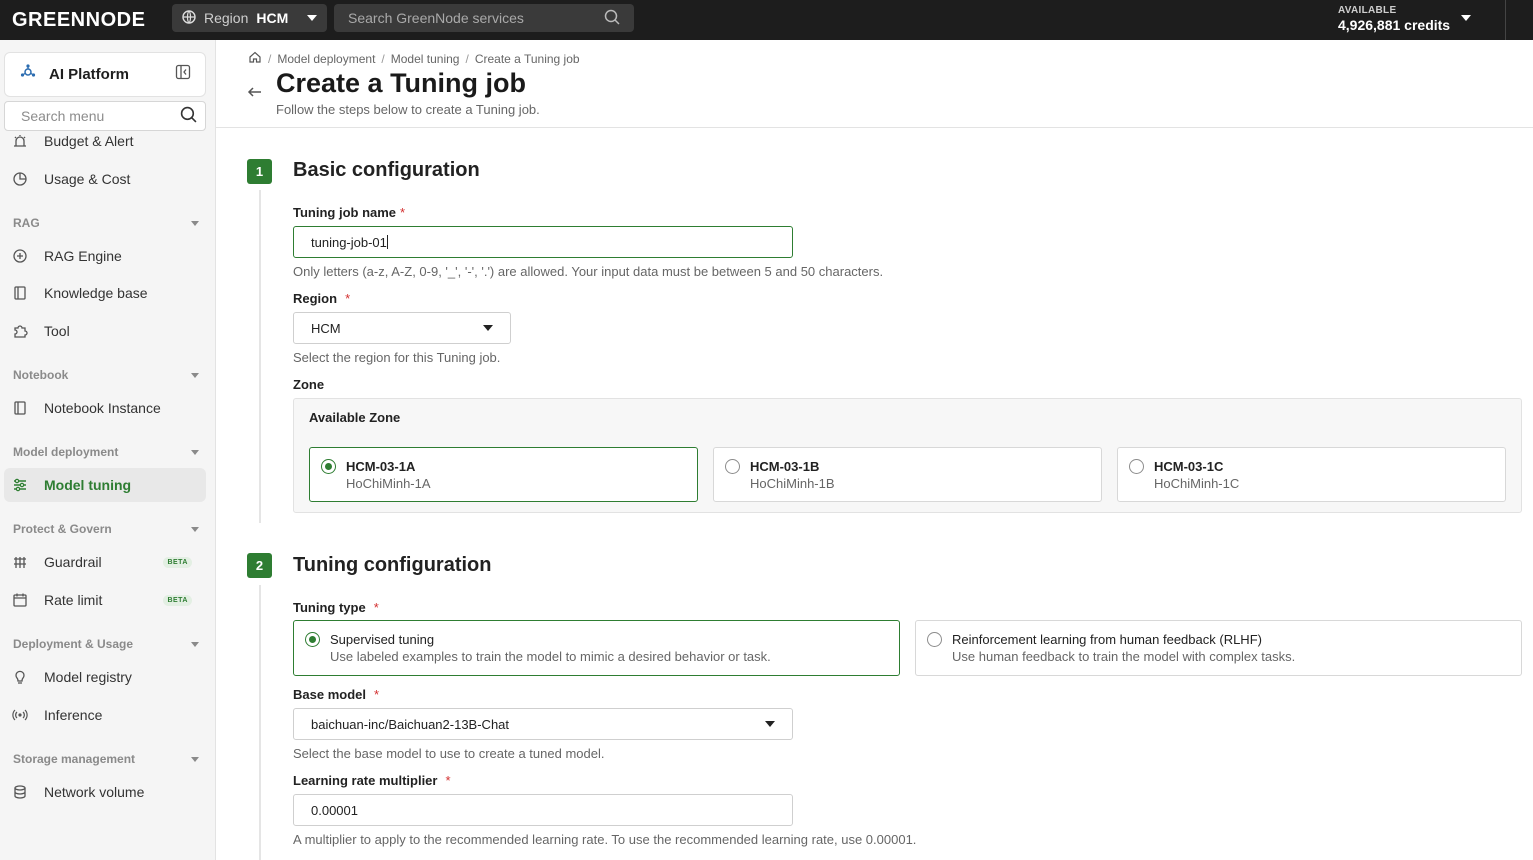 The height and width of the screenshot is (860, 1533). I want to click on ai-platform-icon, so click(28, 74).